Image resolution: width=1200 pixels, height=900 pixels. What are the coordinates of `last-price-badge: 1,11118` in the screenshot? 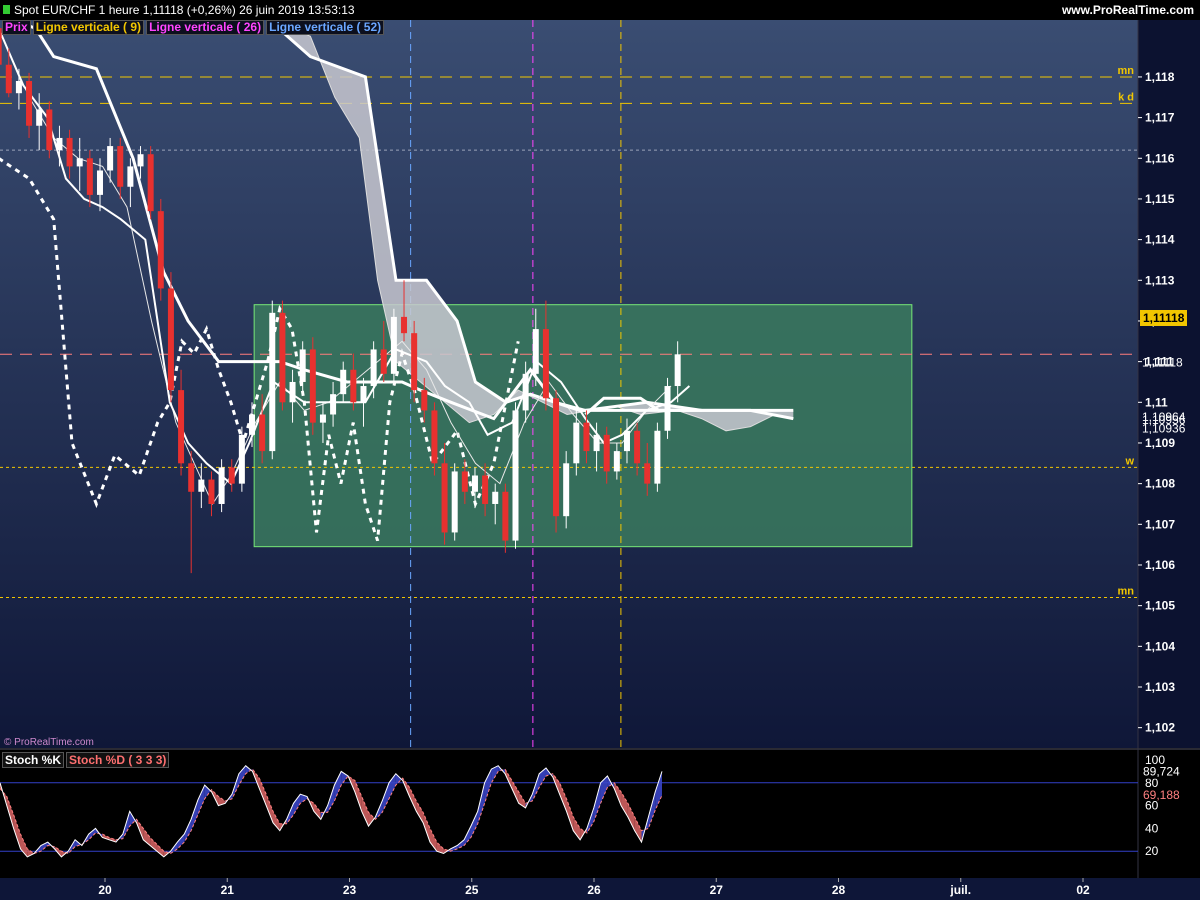 It's located at (1164, 318).